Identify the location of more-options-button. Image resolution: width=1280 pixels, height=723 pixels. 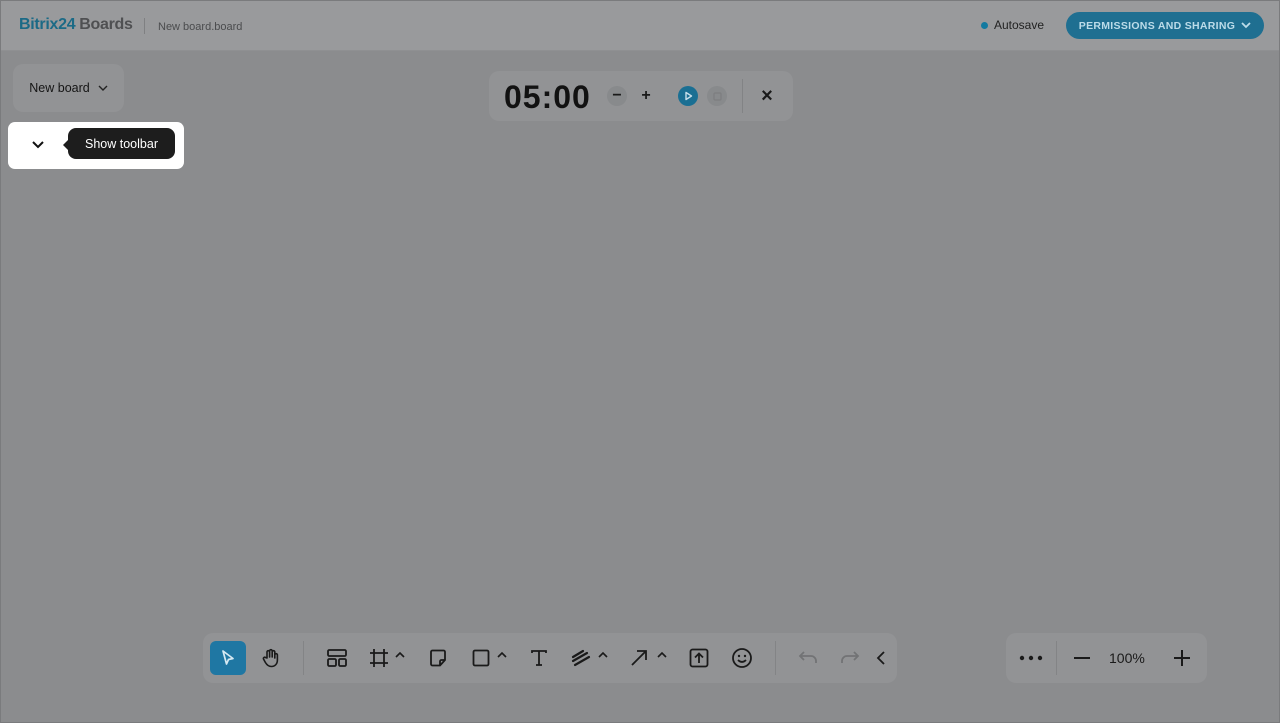
(1031, 658).